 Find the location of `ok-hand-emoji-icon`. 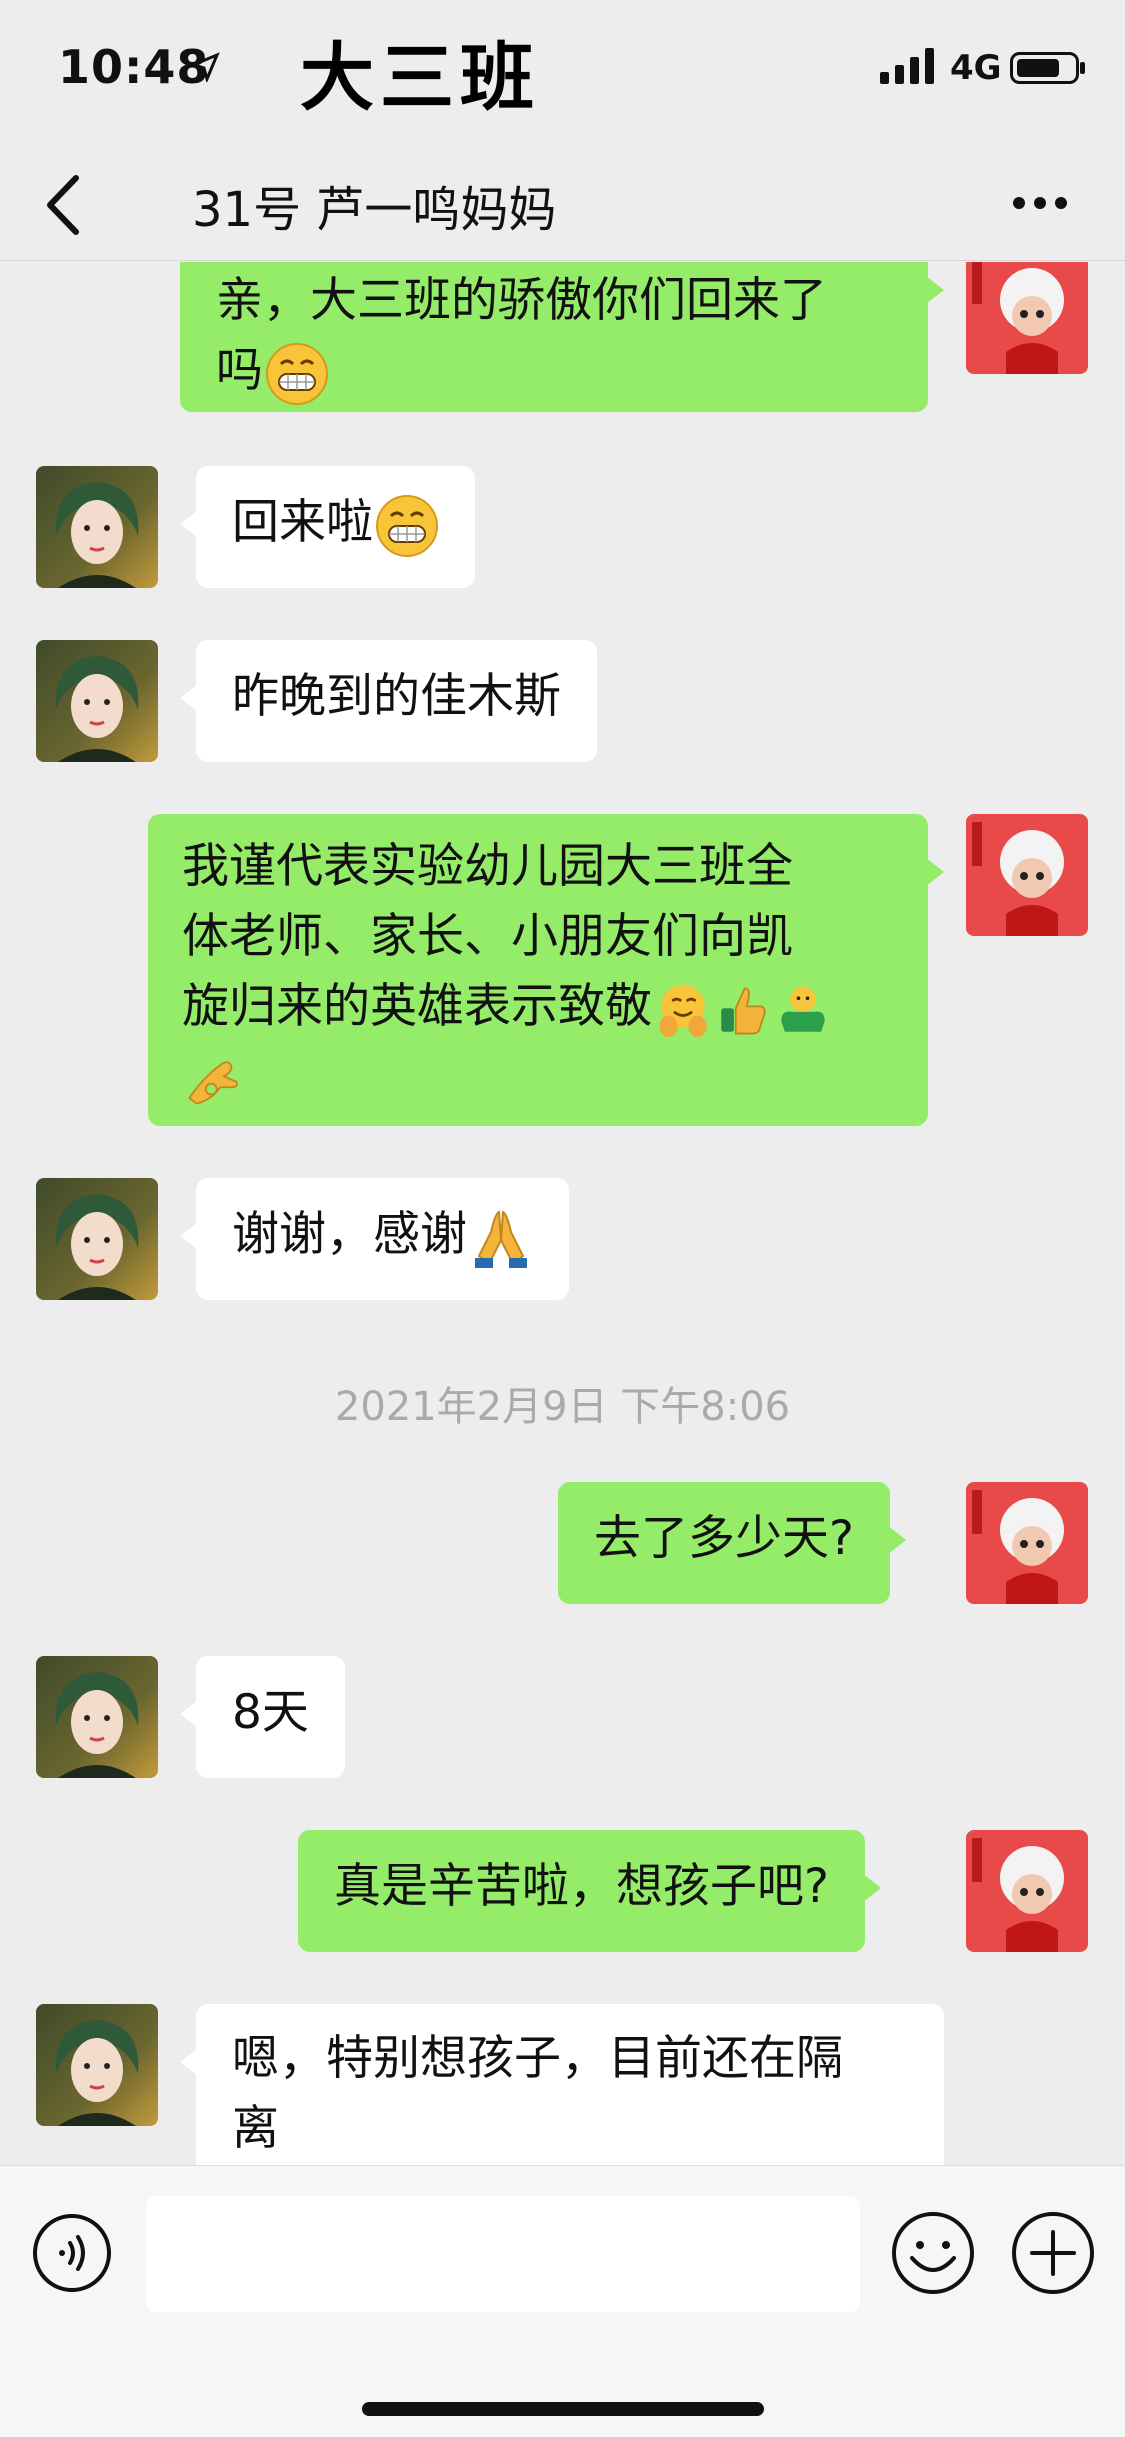

ok-hand-emoji-icon is located at coordinates (213, 1082).